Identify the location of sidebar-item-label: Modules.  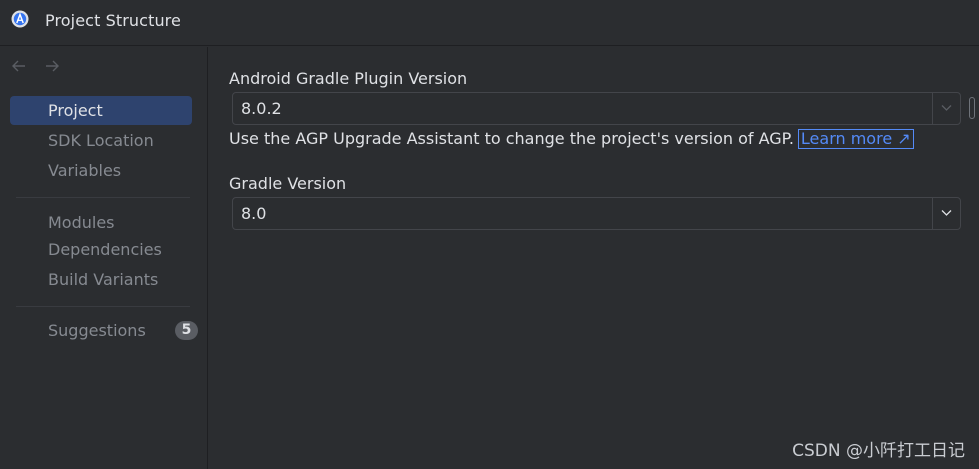
(81, 222).